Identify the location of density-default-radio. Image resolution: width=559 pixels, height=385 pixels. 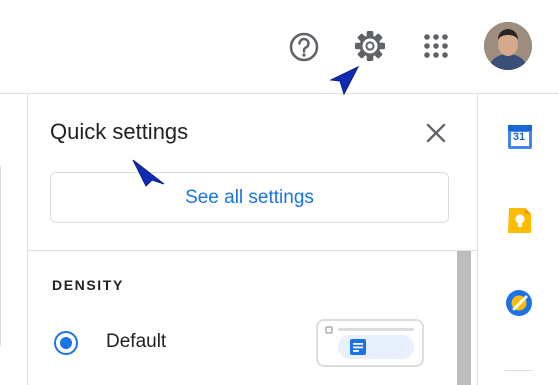
(66, 343).